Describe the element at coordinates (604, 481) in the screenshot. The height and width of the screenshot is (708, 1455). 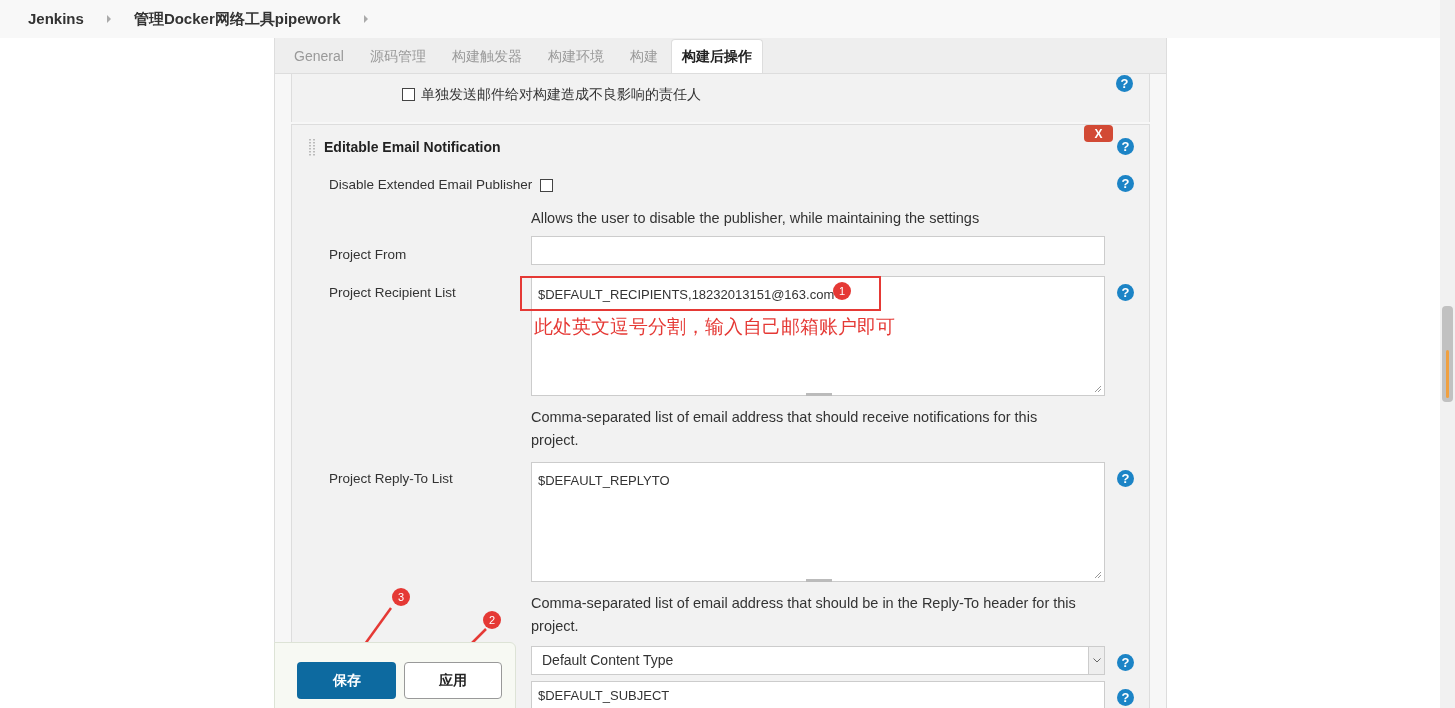
I see `field-value: $DEFAULT_REPLYTO` at that location.